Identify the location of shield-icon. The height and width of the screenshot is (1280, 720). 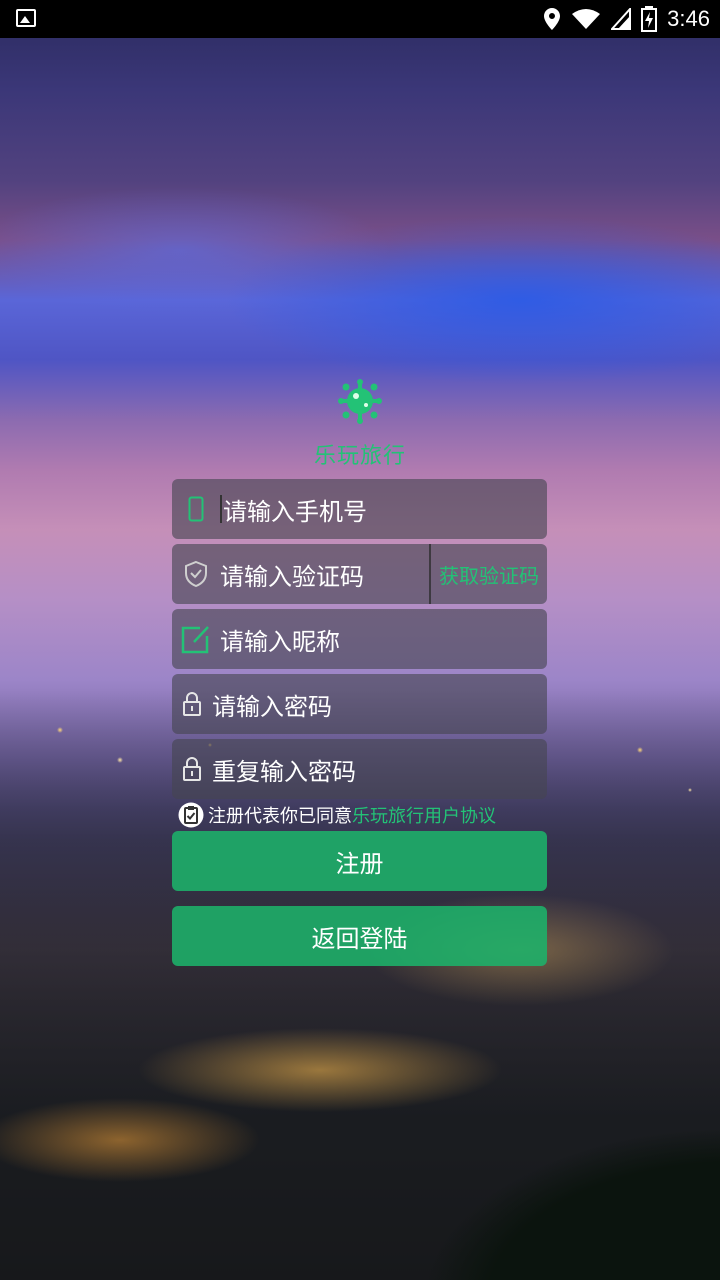
(196, 574).